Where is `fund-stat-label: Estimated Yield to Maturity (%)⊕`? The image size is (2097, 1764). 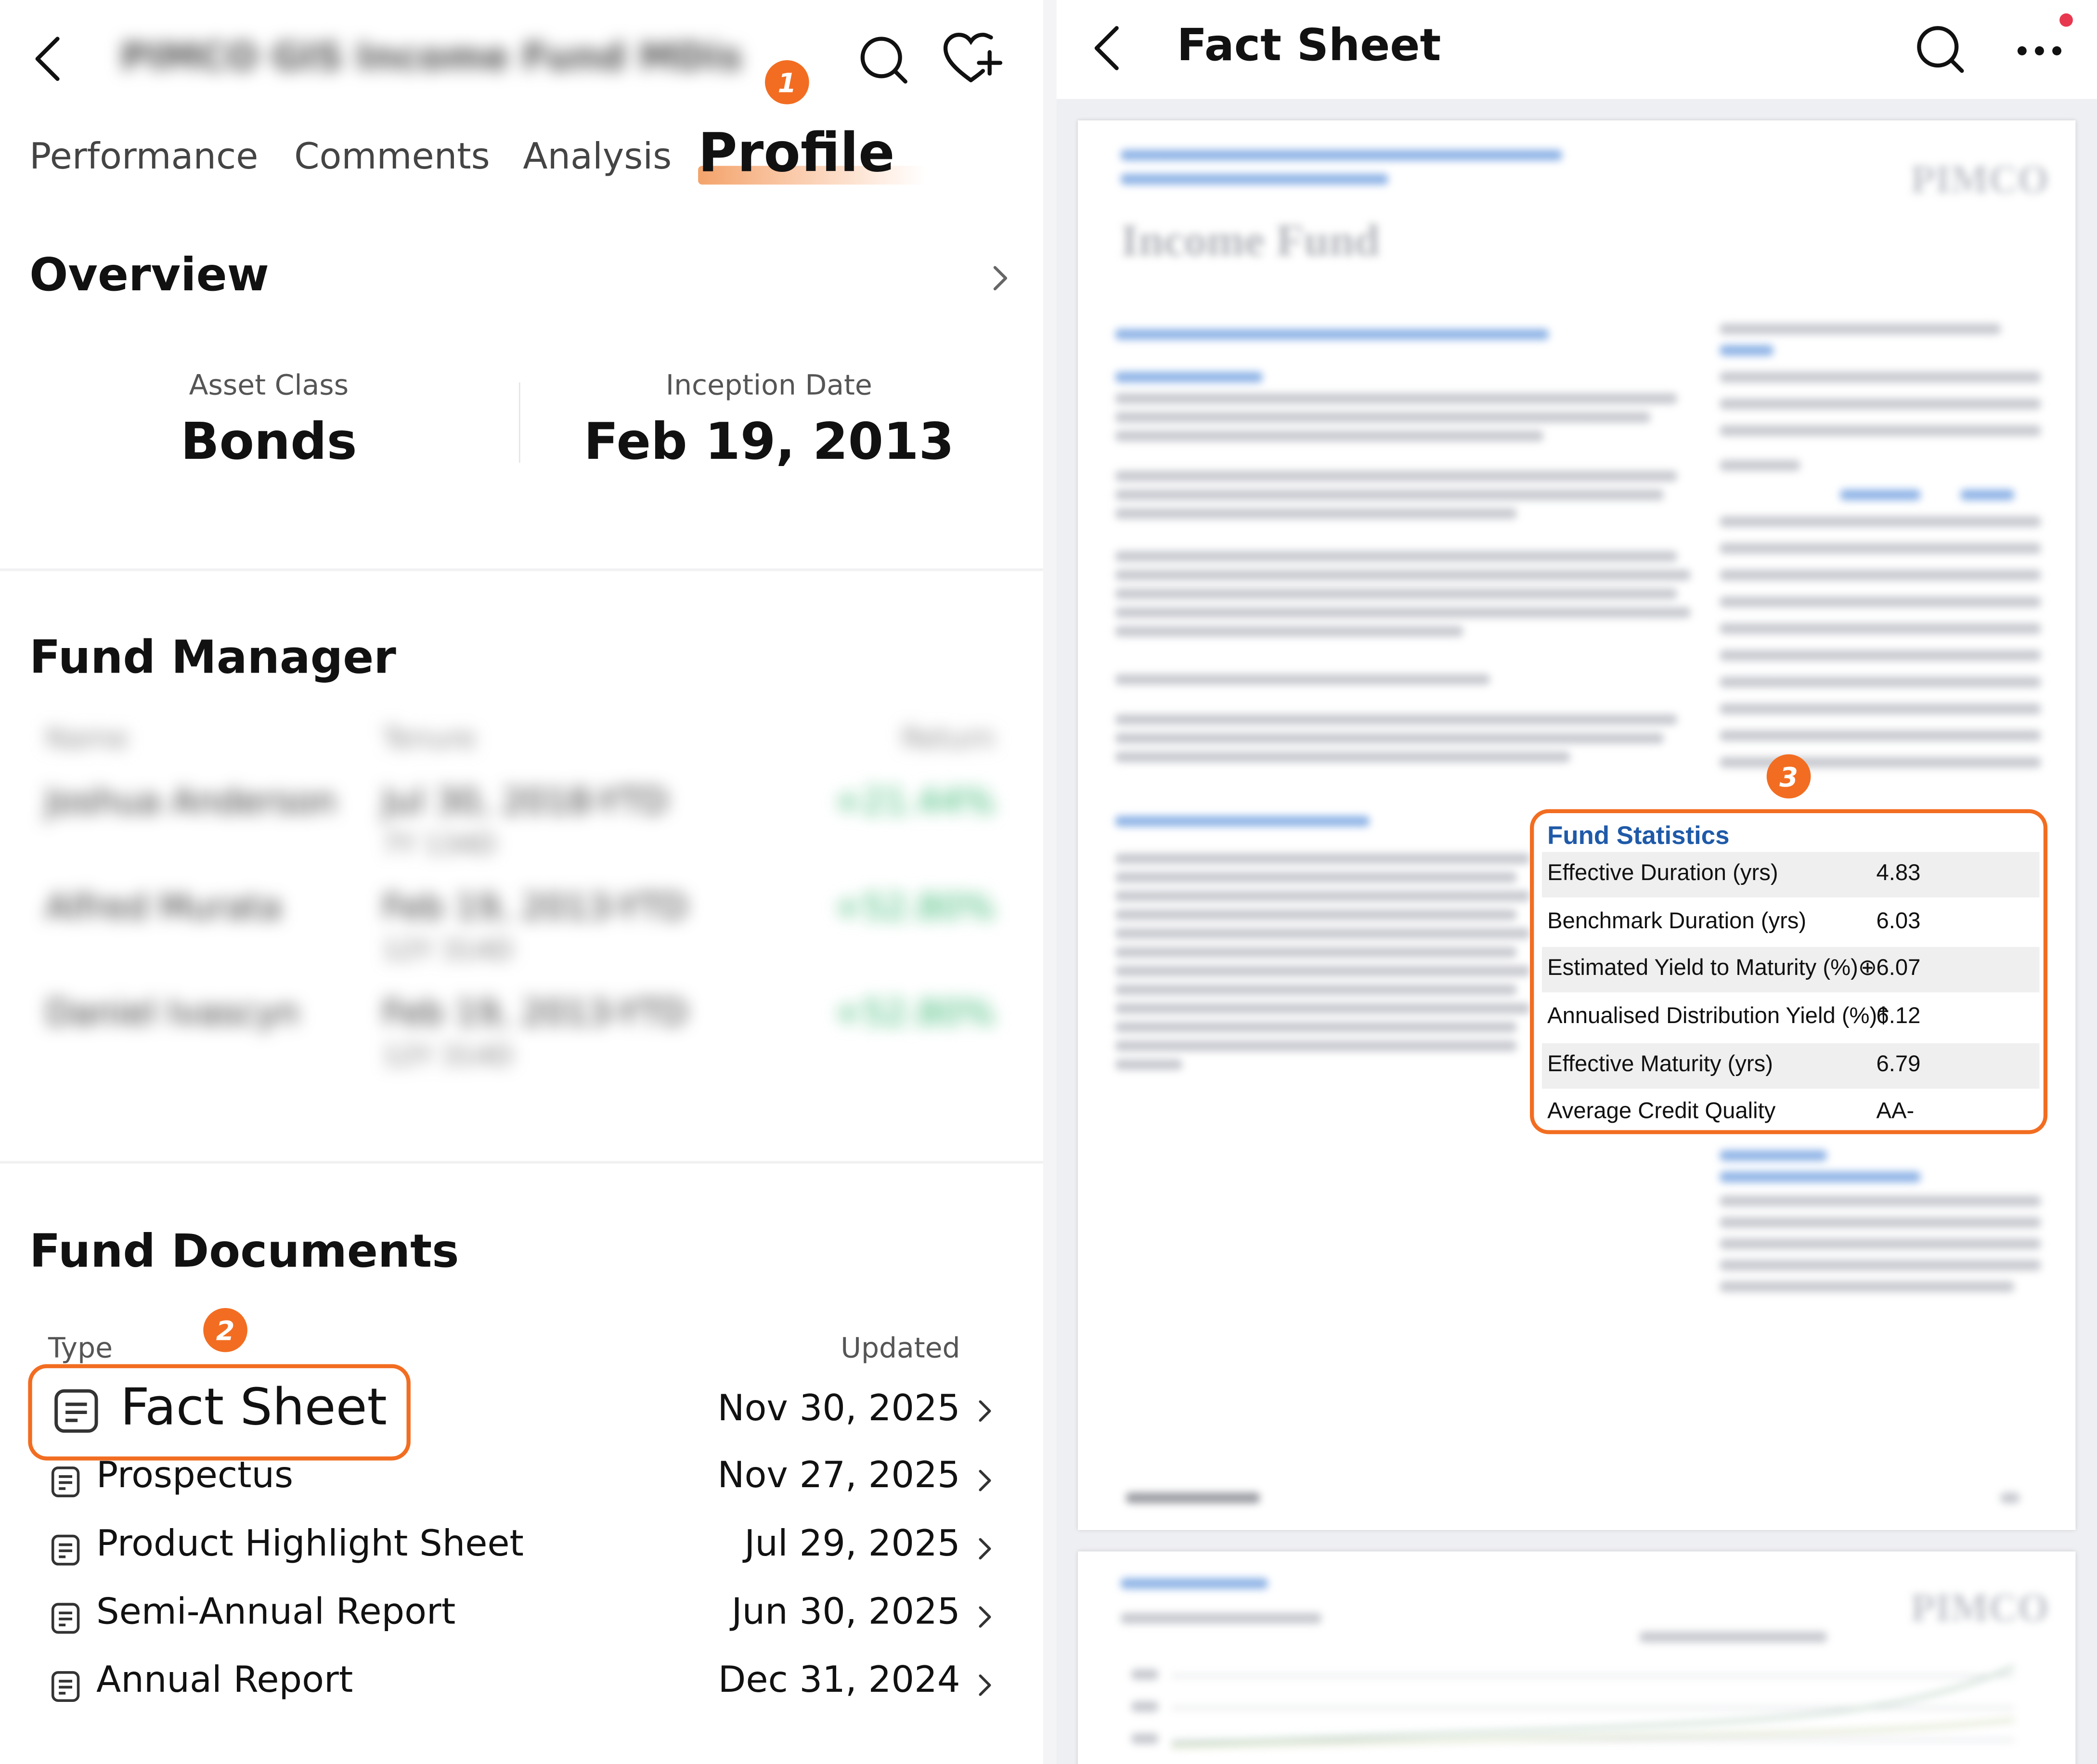 fund-stat-label: Estimated Yield to Maturity (%)⊕ is located at coordinates (1712, 968).